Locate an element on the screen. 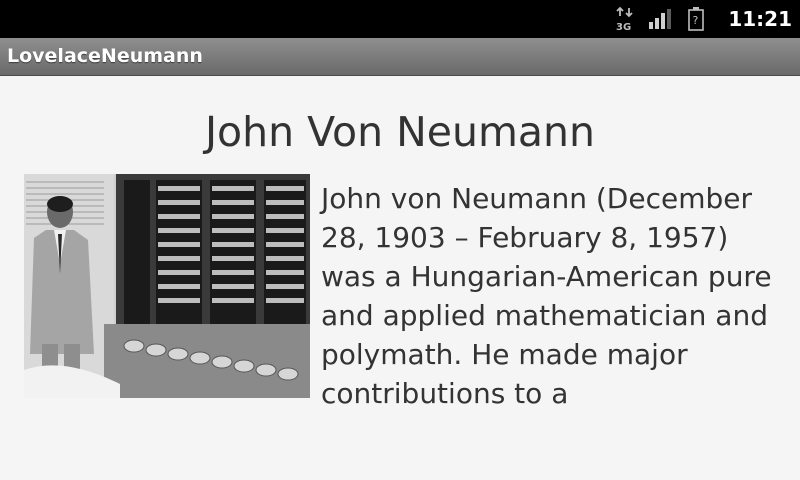  status-icons: 3G ? 11:21 is located at coordinates (704, 19).